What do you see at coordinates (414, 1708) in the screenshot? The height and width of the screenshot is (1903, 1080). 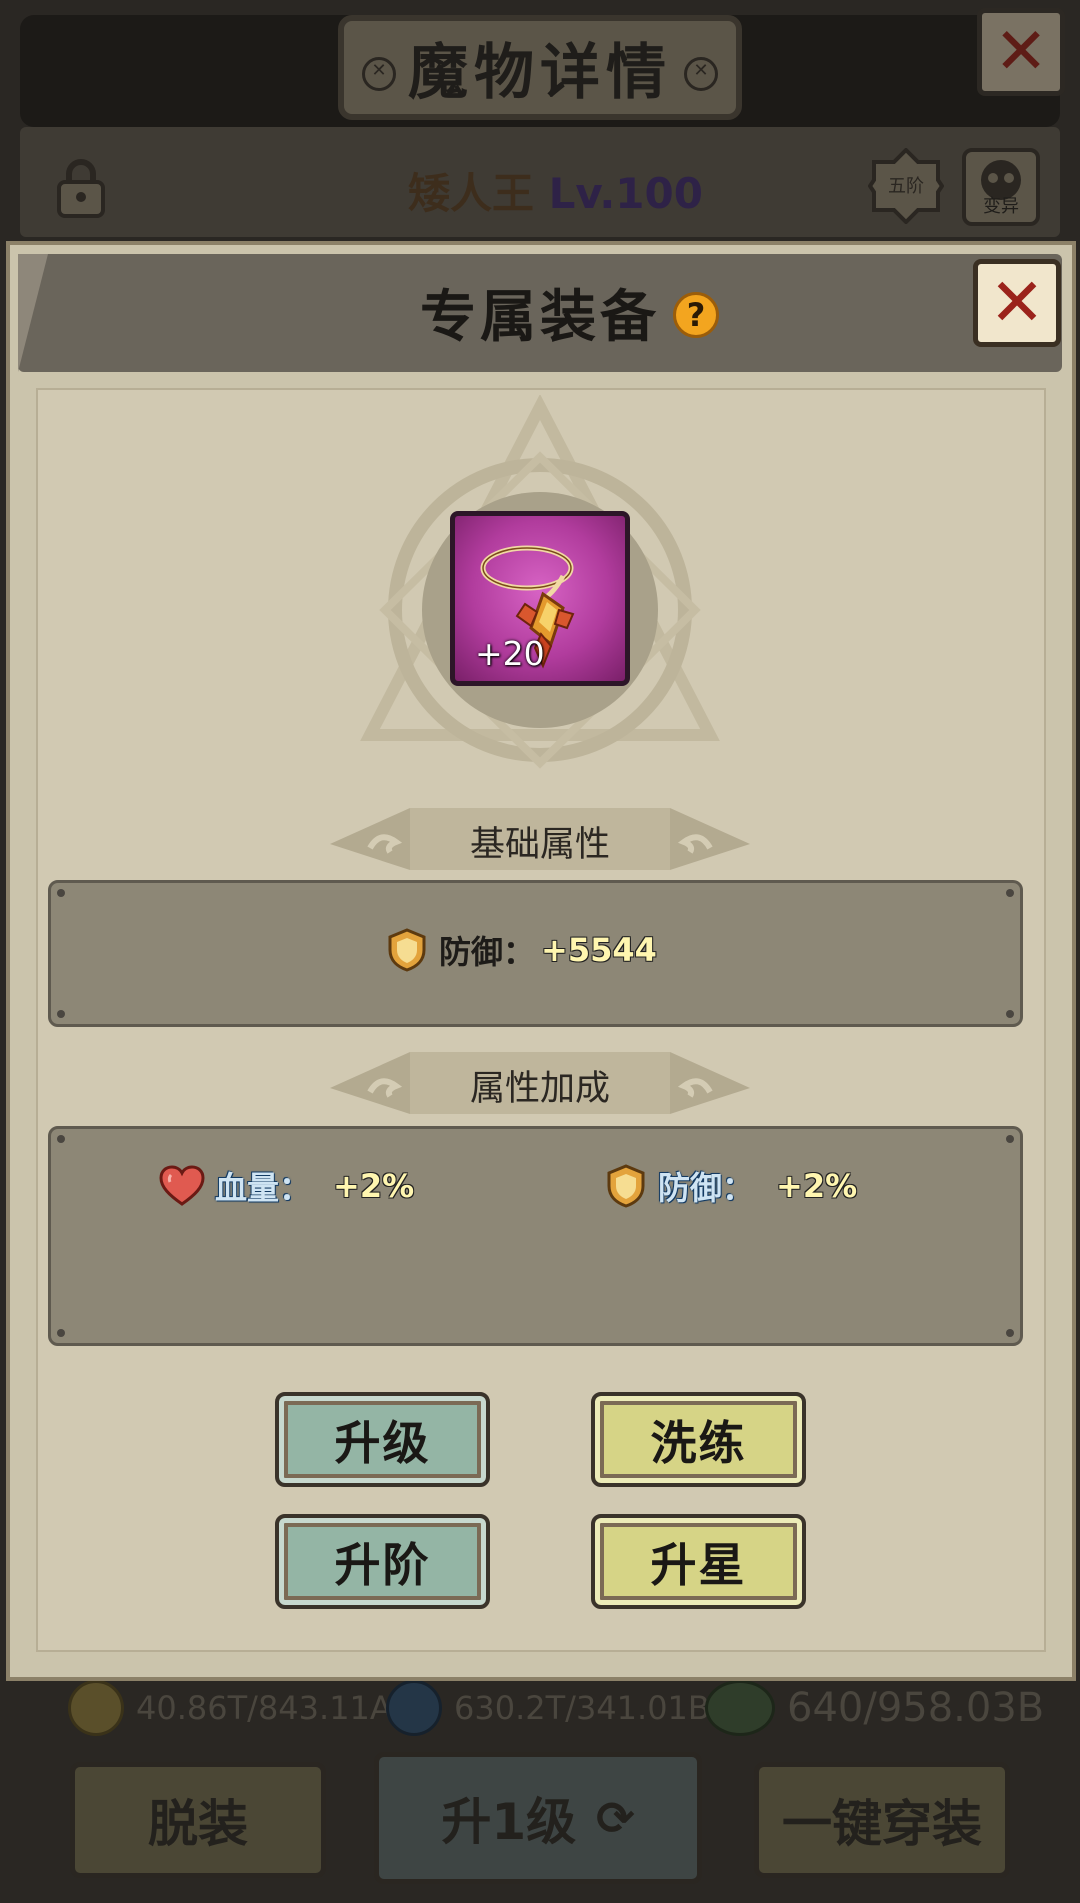 I see `blue-orb-icon` at bounding box center [414, 1708].